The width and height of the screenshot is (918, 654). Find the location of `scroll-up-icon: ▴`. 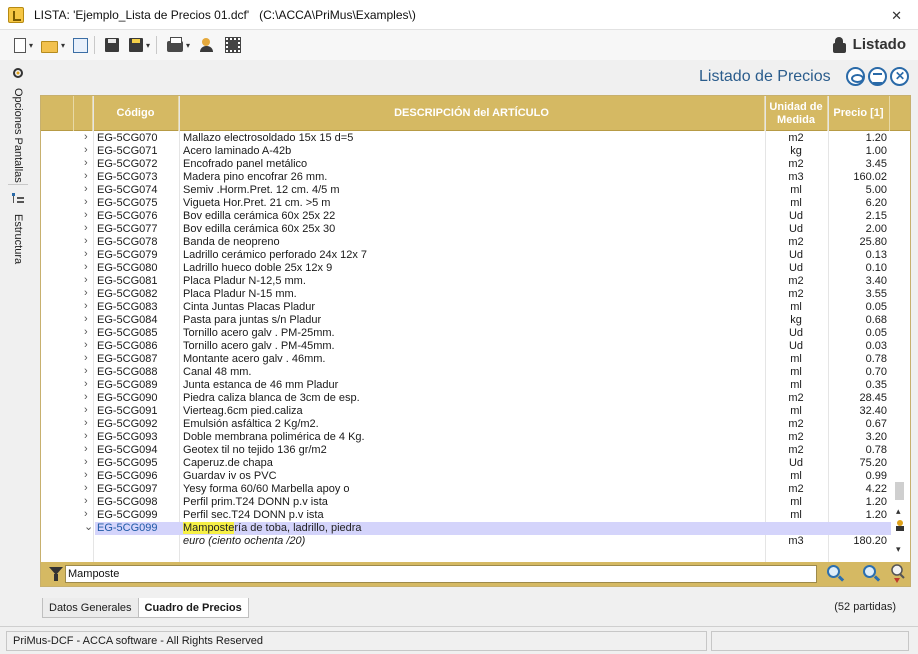

scroll-up-icon: ▴ is located at coordinates (898, 511).